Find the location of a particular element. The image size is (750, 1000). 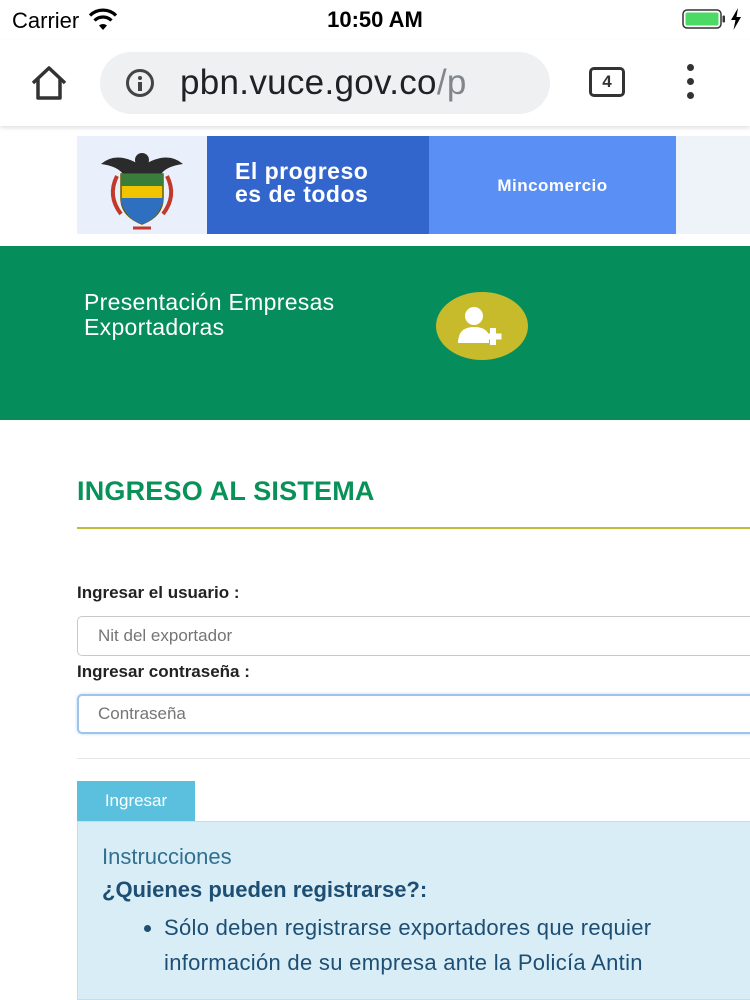

ministry-name: Mincomercio is located at coordinates (552, 185).